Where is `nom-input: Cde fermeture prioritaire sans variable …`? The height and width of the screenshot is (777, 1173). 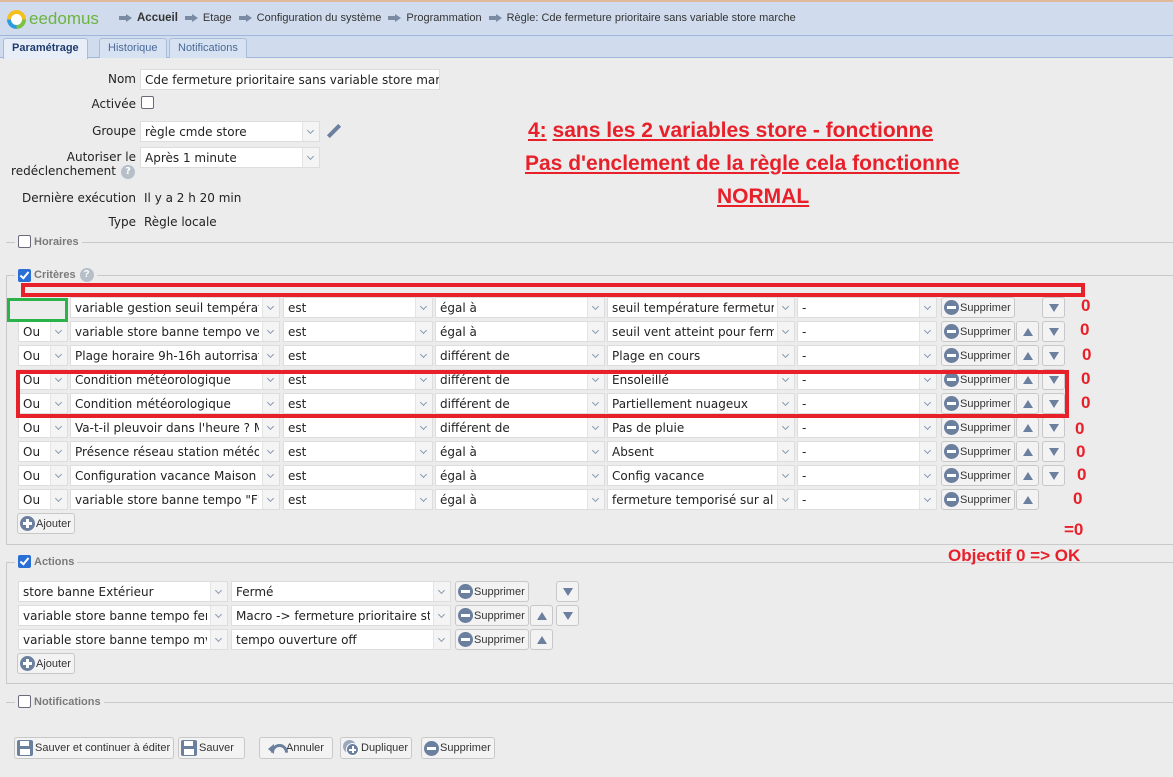
nom-input: Cde fermeture prioritaire sans variable … is located at coordinates (290, 79).